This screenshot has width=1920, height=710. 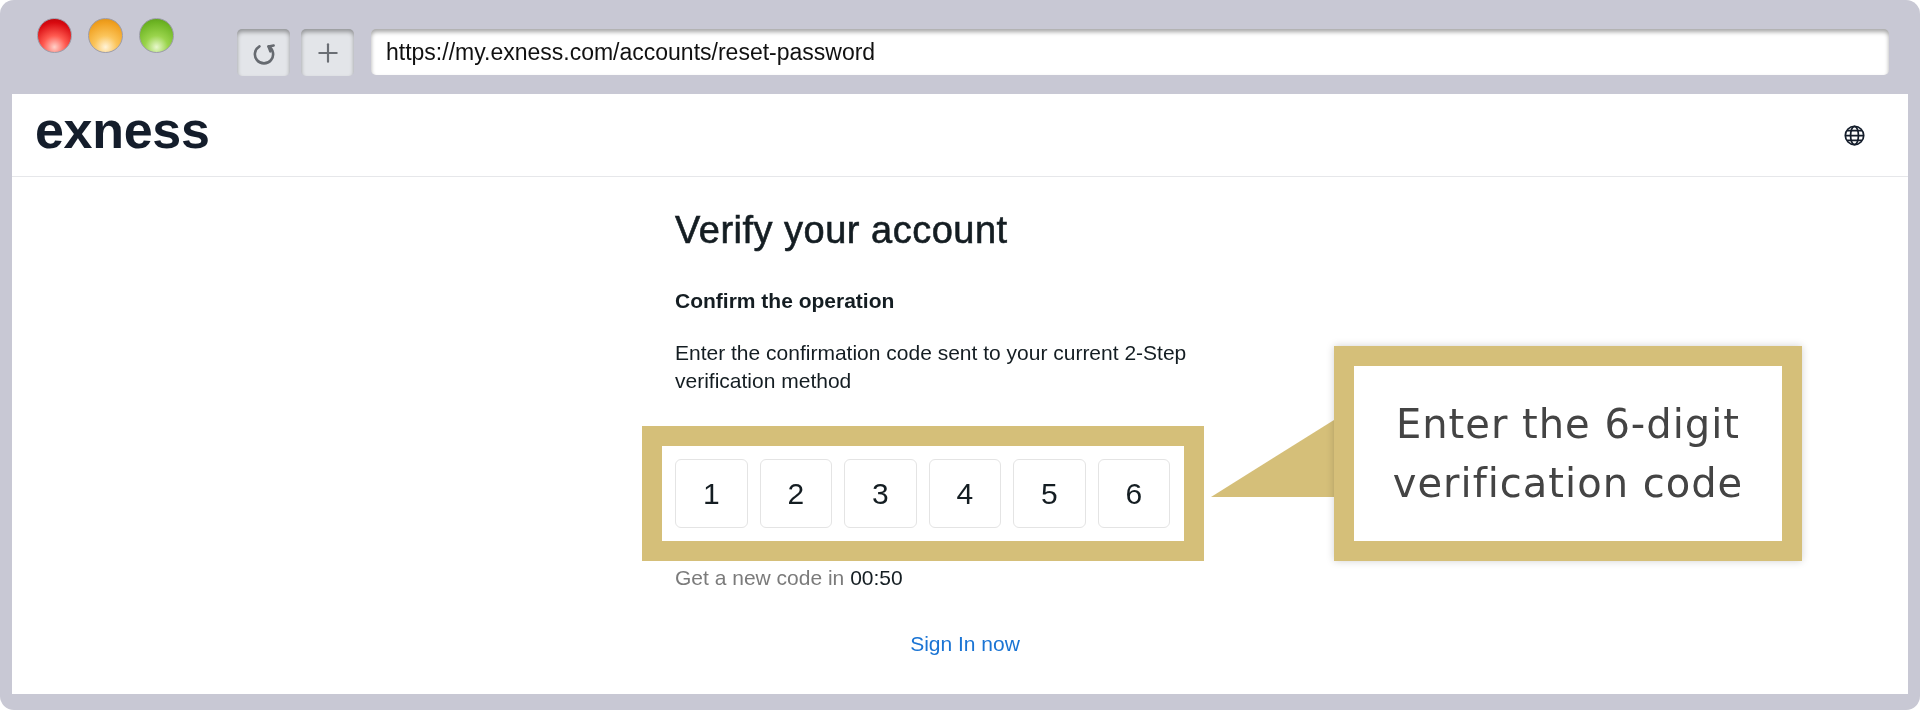 What do you see at coordinates (711, 493) in the screenshot?
I see `code-digit-field: 1` at bounding box center [711, 493].